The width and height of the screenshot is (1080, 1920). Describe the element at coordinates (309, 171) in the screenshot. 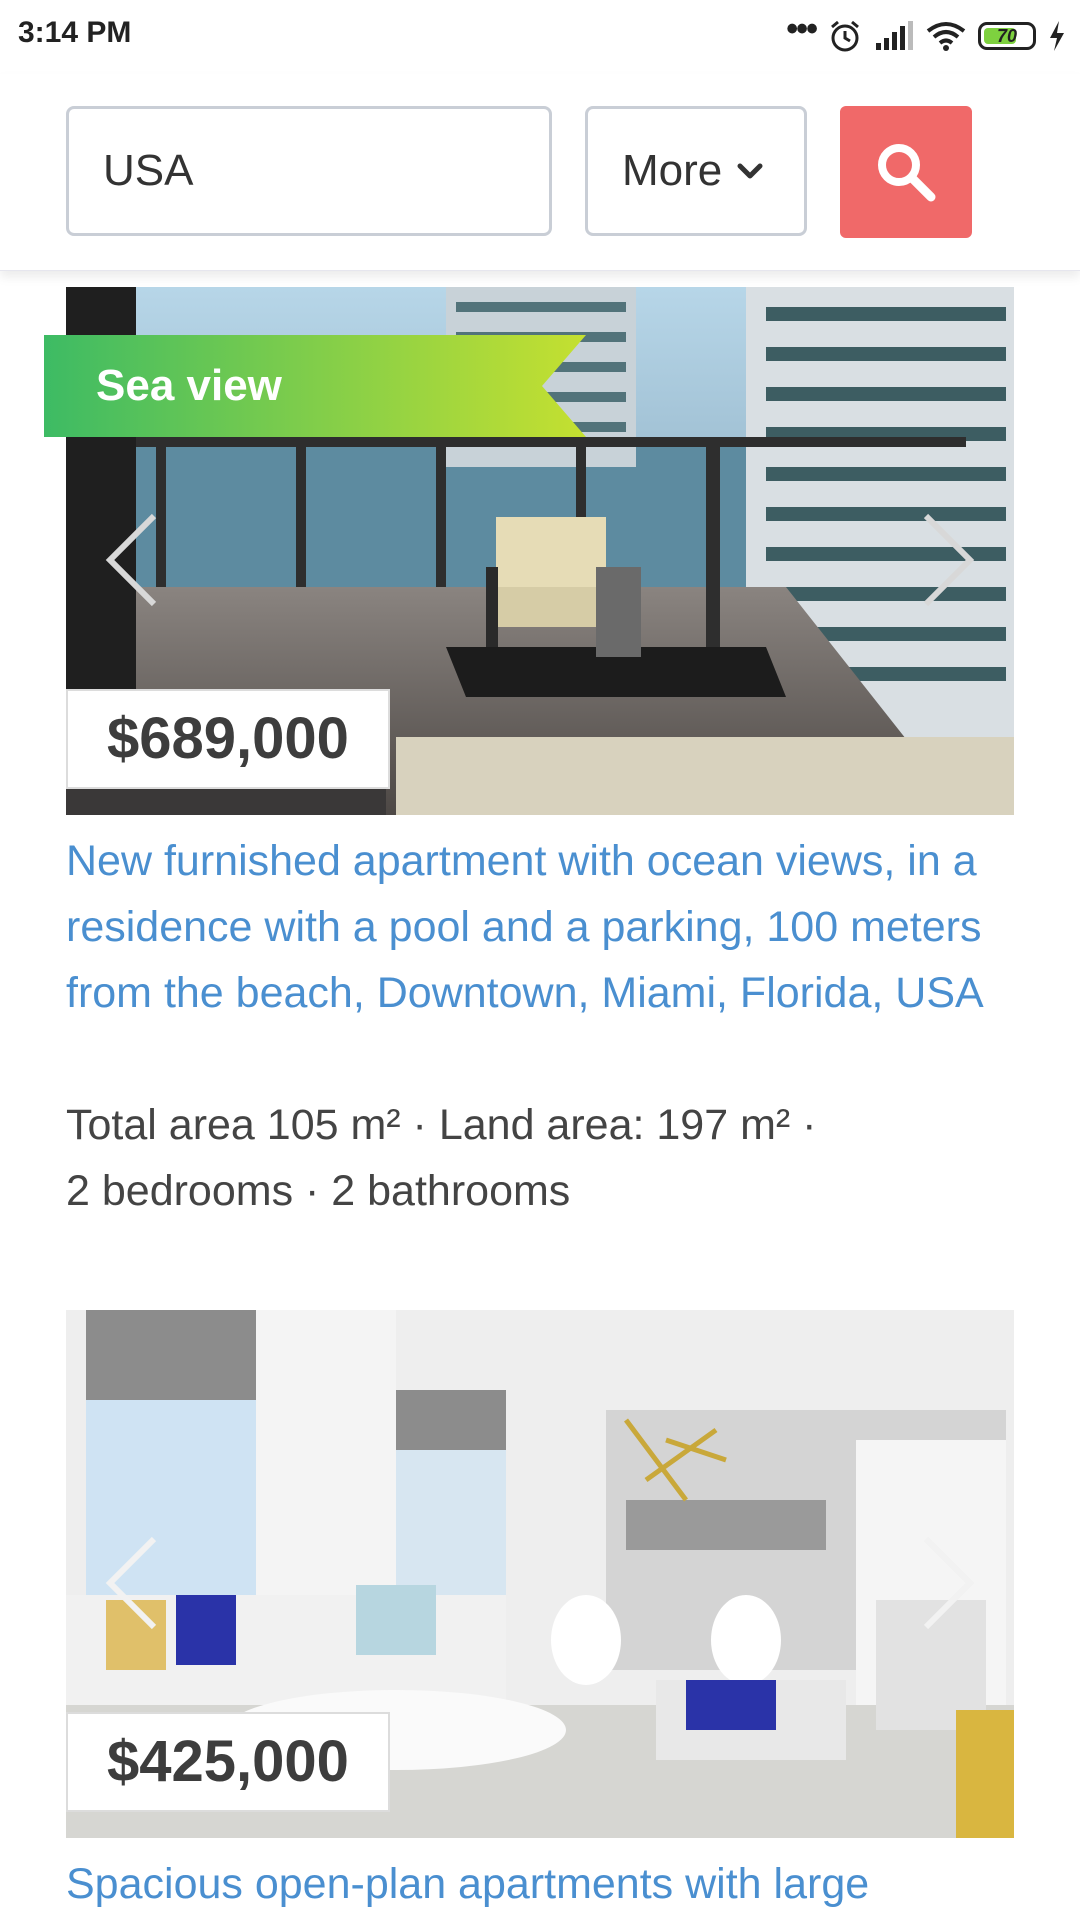

I see `search-input: USA` at that location.